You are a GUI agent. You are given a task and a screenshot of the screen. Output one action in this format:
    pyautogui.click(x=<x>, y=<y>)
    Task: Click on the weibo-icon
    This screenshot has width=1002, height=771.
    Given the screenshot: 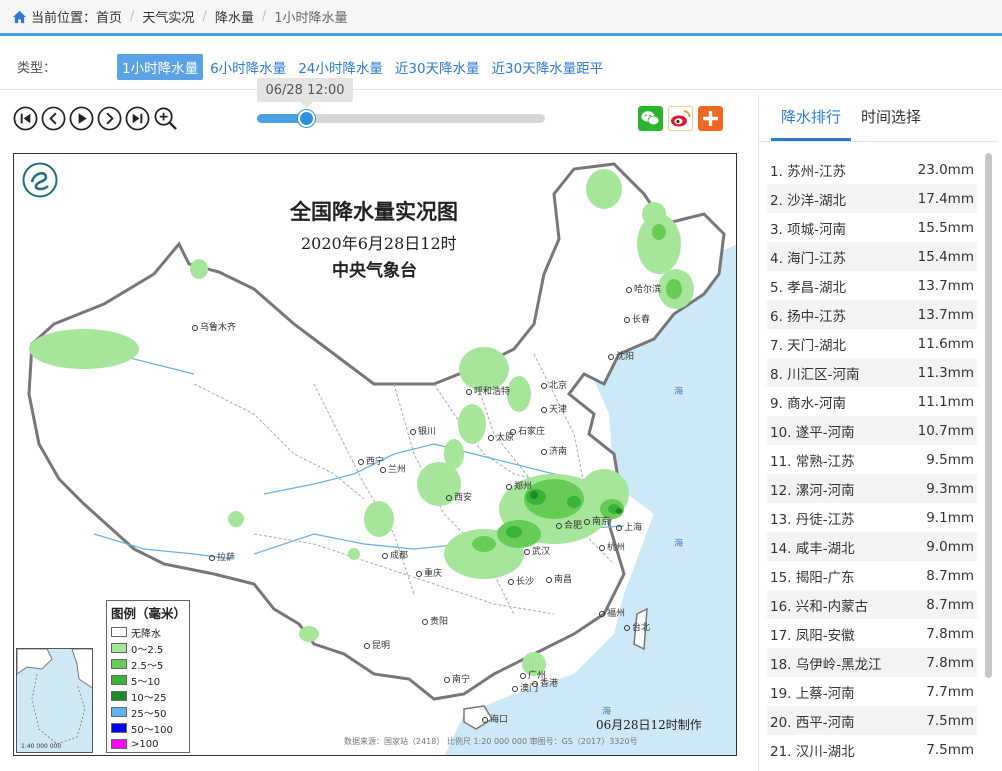 What is the action you would take?
    pyautogui.click(x=680, y=118)
    